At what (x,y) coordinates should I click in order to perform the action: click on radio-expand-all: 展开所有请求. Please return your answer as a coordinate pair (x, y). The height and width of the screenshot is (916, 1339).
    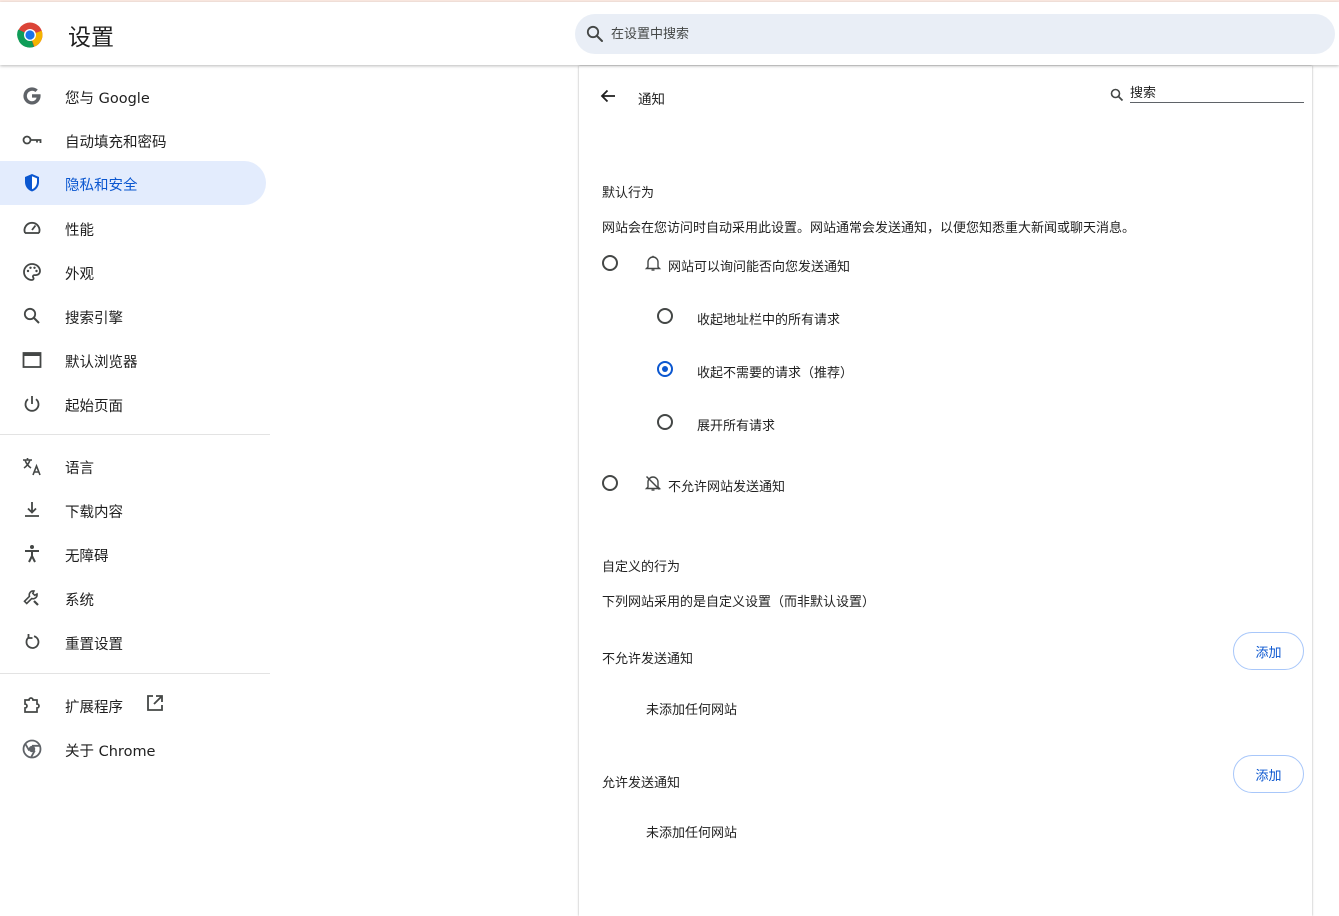
    Looking at the image, I should click on (787, 424).